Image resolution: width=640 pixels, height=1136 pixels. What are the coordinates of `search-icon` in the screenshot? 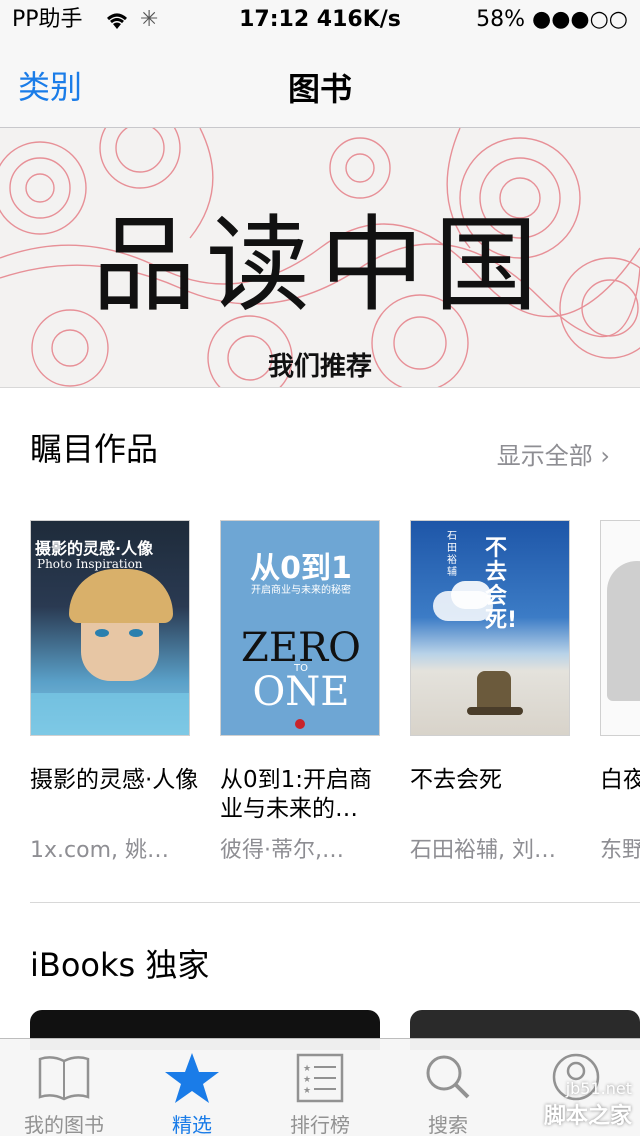 It's located at (448, 1077).